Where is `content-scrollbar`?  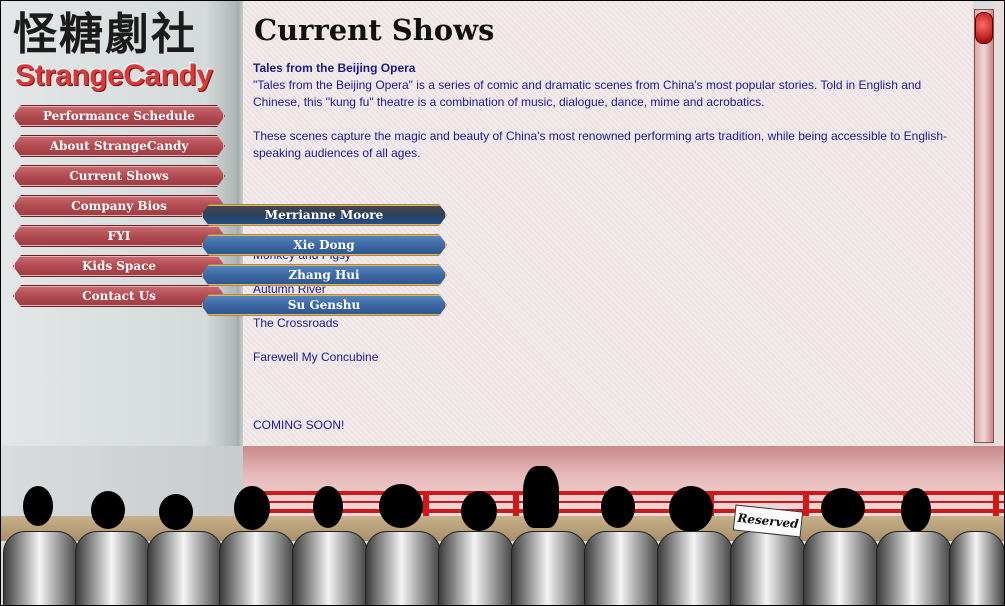
content-scrollbar is located at coordinates (984, 226).